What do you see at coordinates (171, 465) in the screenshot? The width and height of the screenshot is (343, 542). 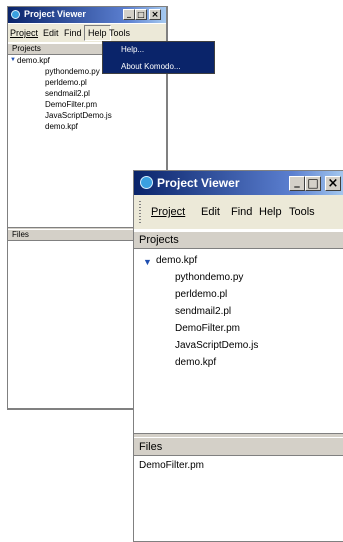 I see `file-list-item: DemoFilter.pm` at bounding box center [171, 465].